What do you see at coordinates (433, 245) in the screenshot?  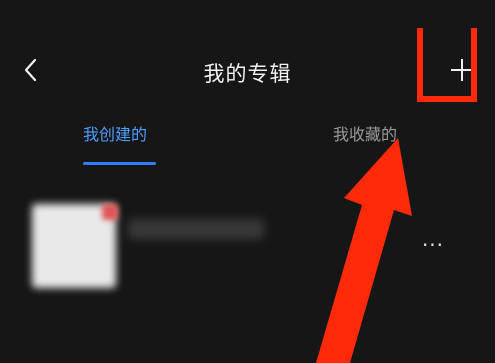 I see `more-options-button: ···` at bounding box center [433, 245].